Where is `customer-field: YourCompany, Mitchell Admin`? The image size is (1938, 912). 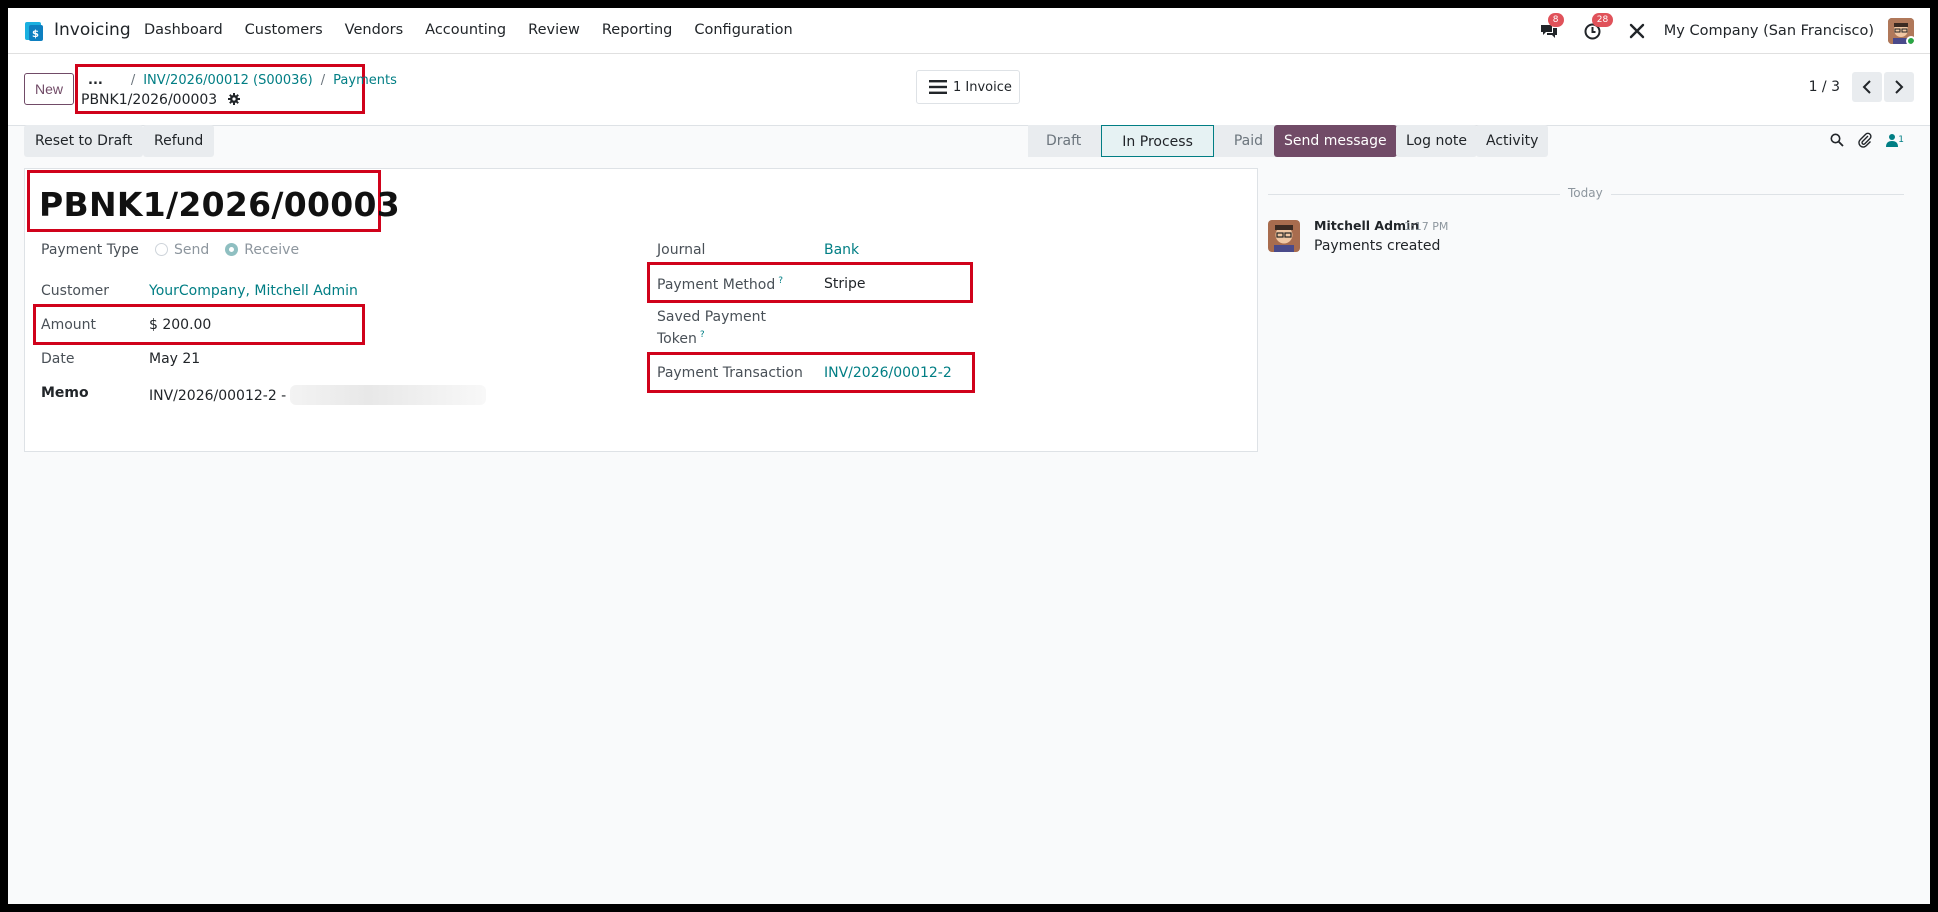
customer-field: YourCompany, Mitchell Admin is located at coordinates (253, 291).